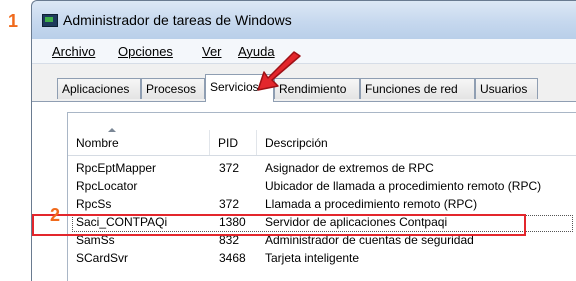  I want to click on table-row: SCardSvr 3468 Tarjeta inteligente, so click(322, 258).